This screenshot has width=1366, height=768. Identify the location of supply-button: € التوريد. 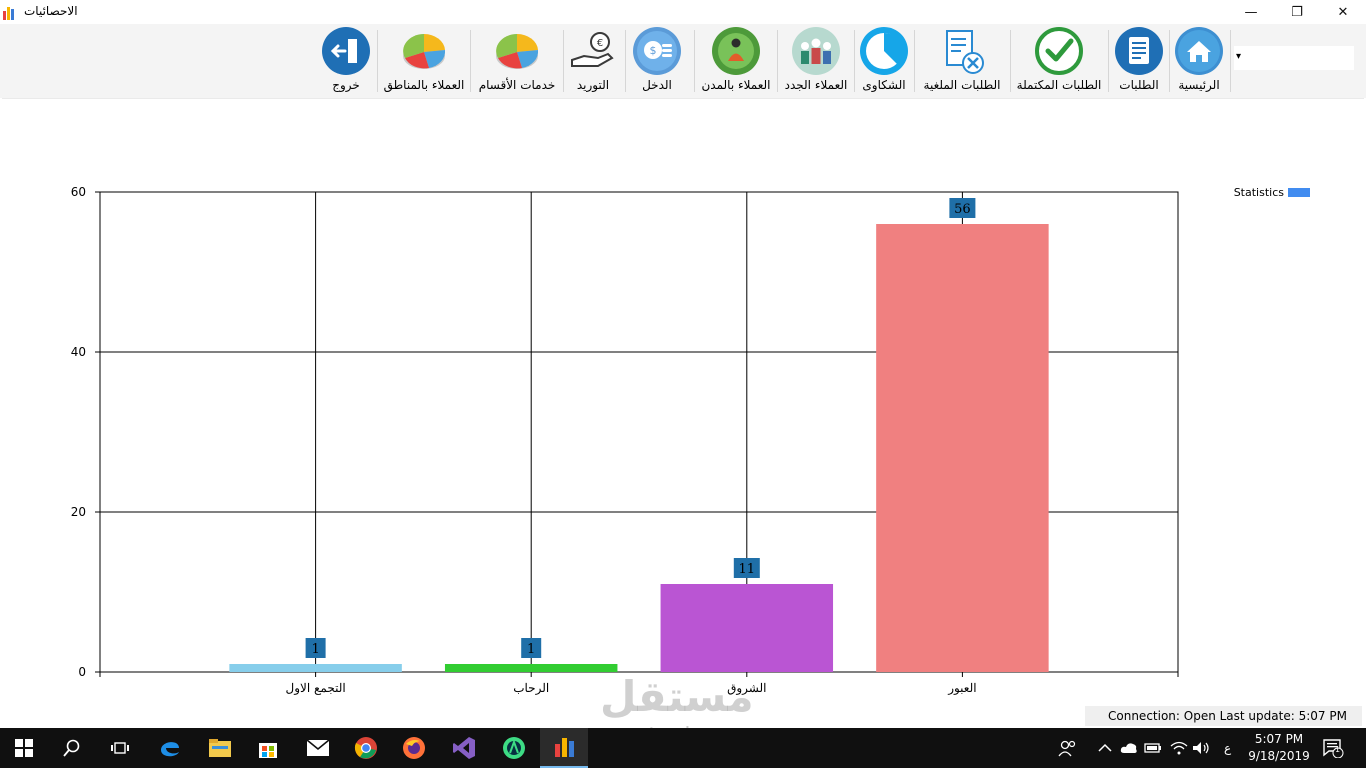
(593, 59).